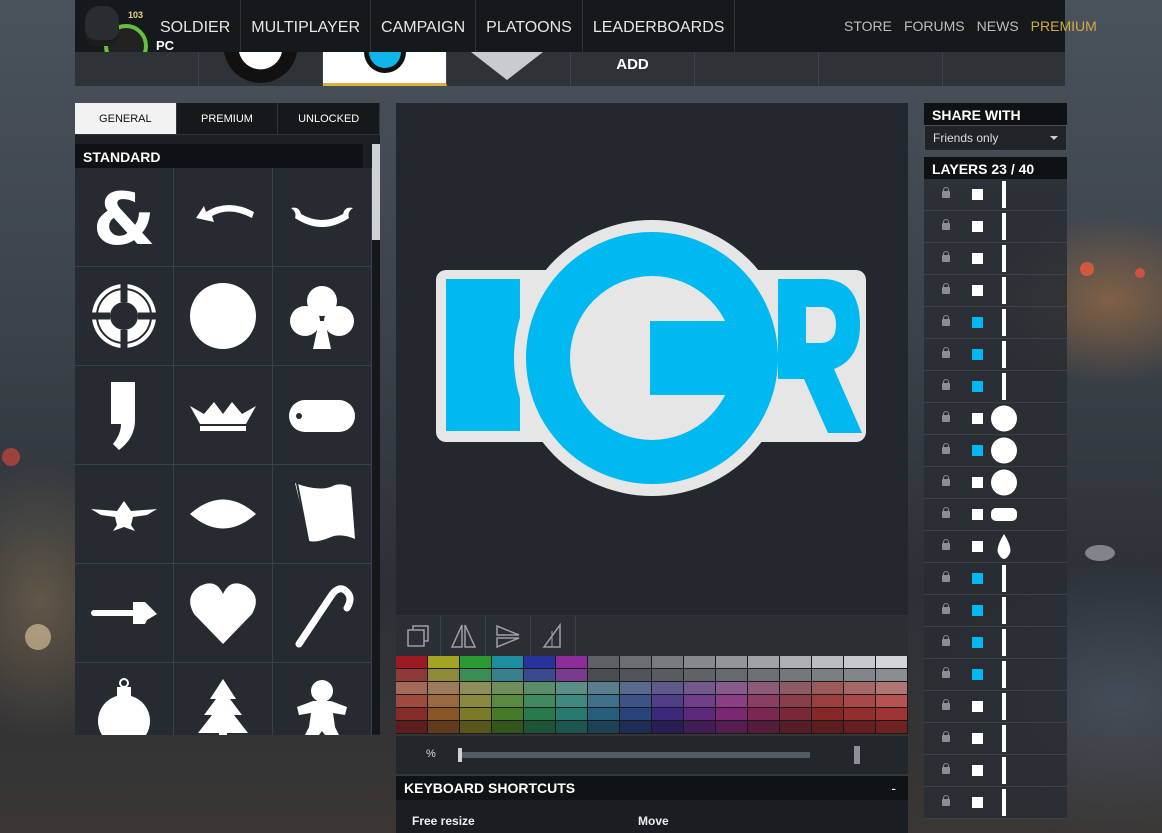 The image size is (1162, 833). I want to click on emblem-slot, so click(509, 69).